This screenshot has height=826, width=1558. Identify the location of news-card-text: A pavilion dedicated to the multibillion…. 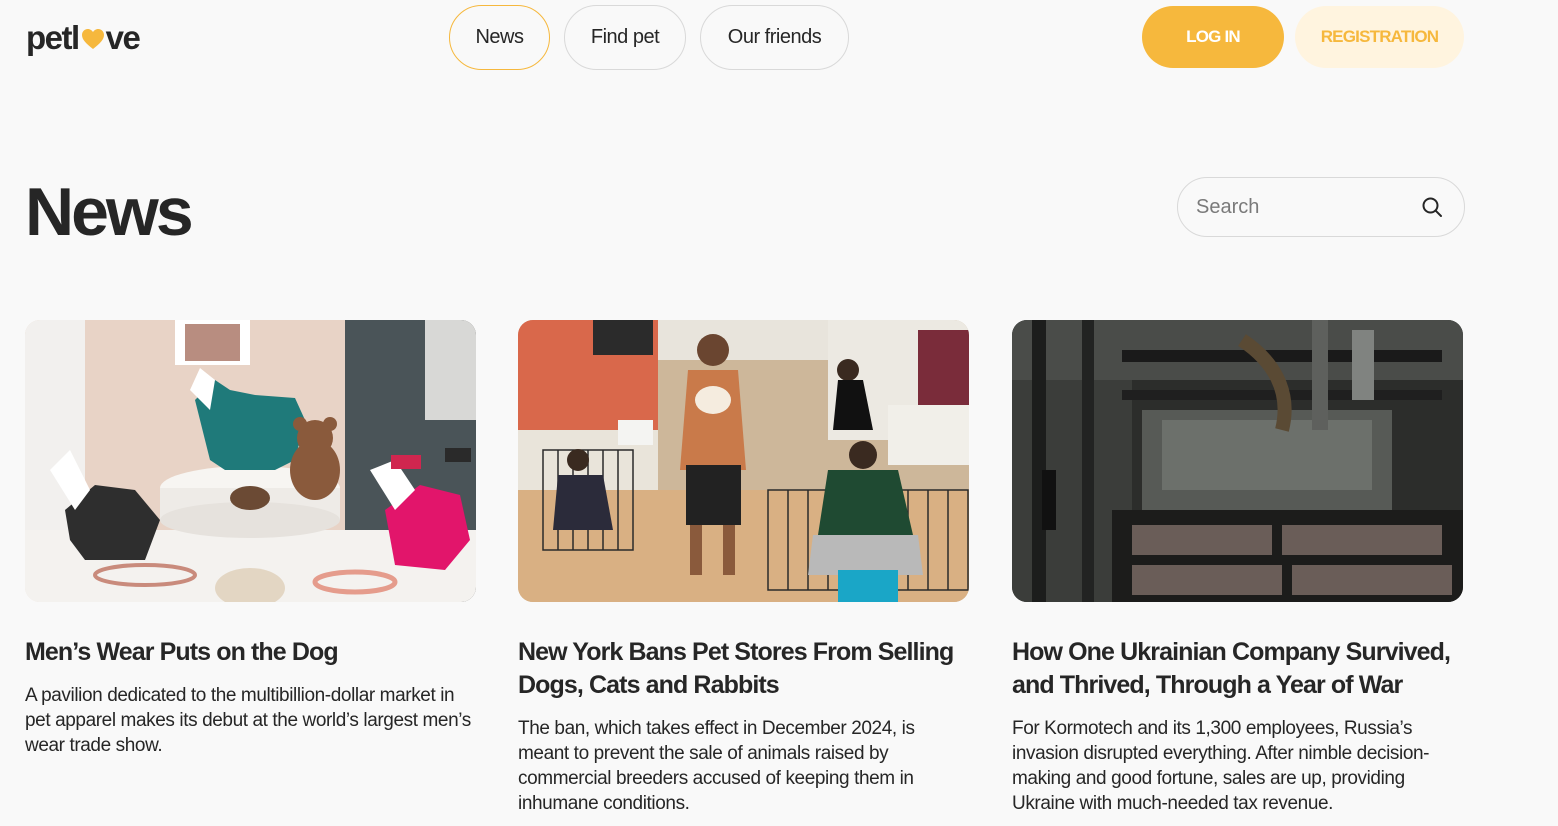
(248, 720).